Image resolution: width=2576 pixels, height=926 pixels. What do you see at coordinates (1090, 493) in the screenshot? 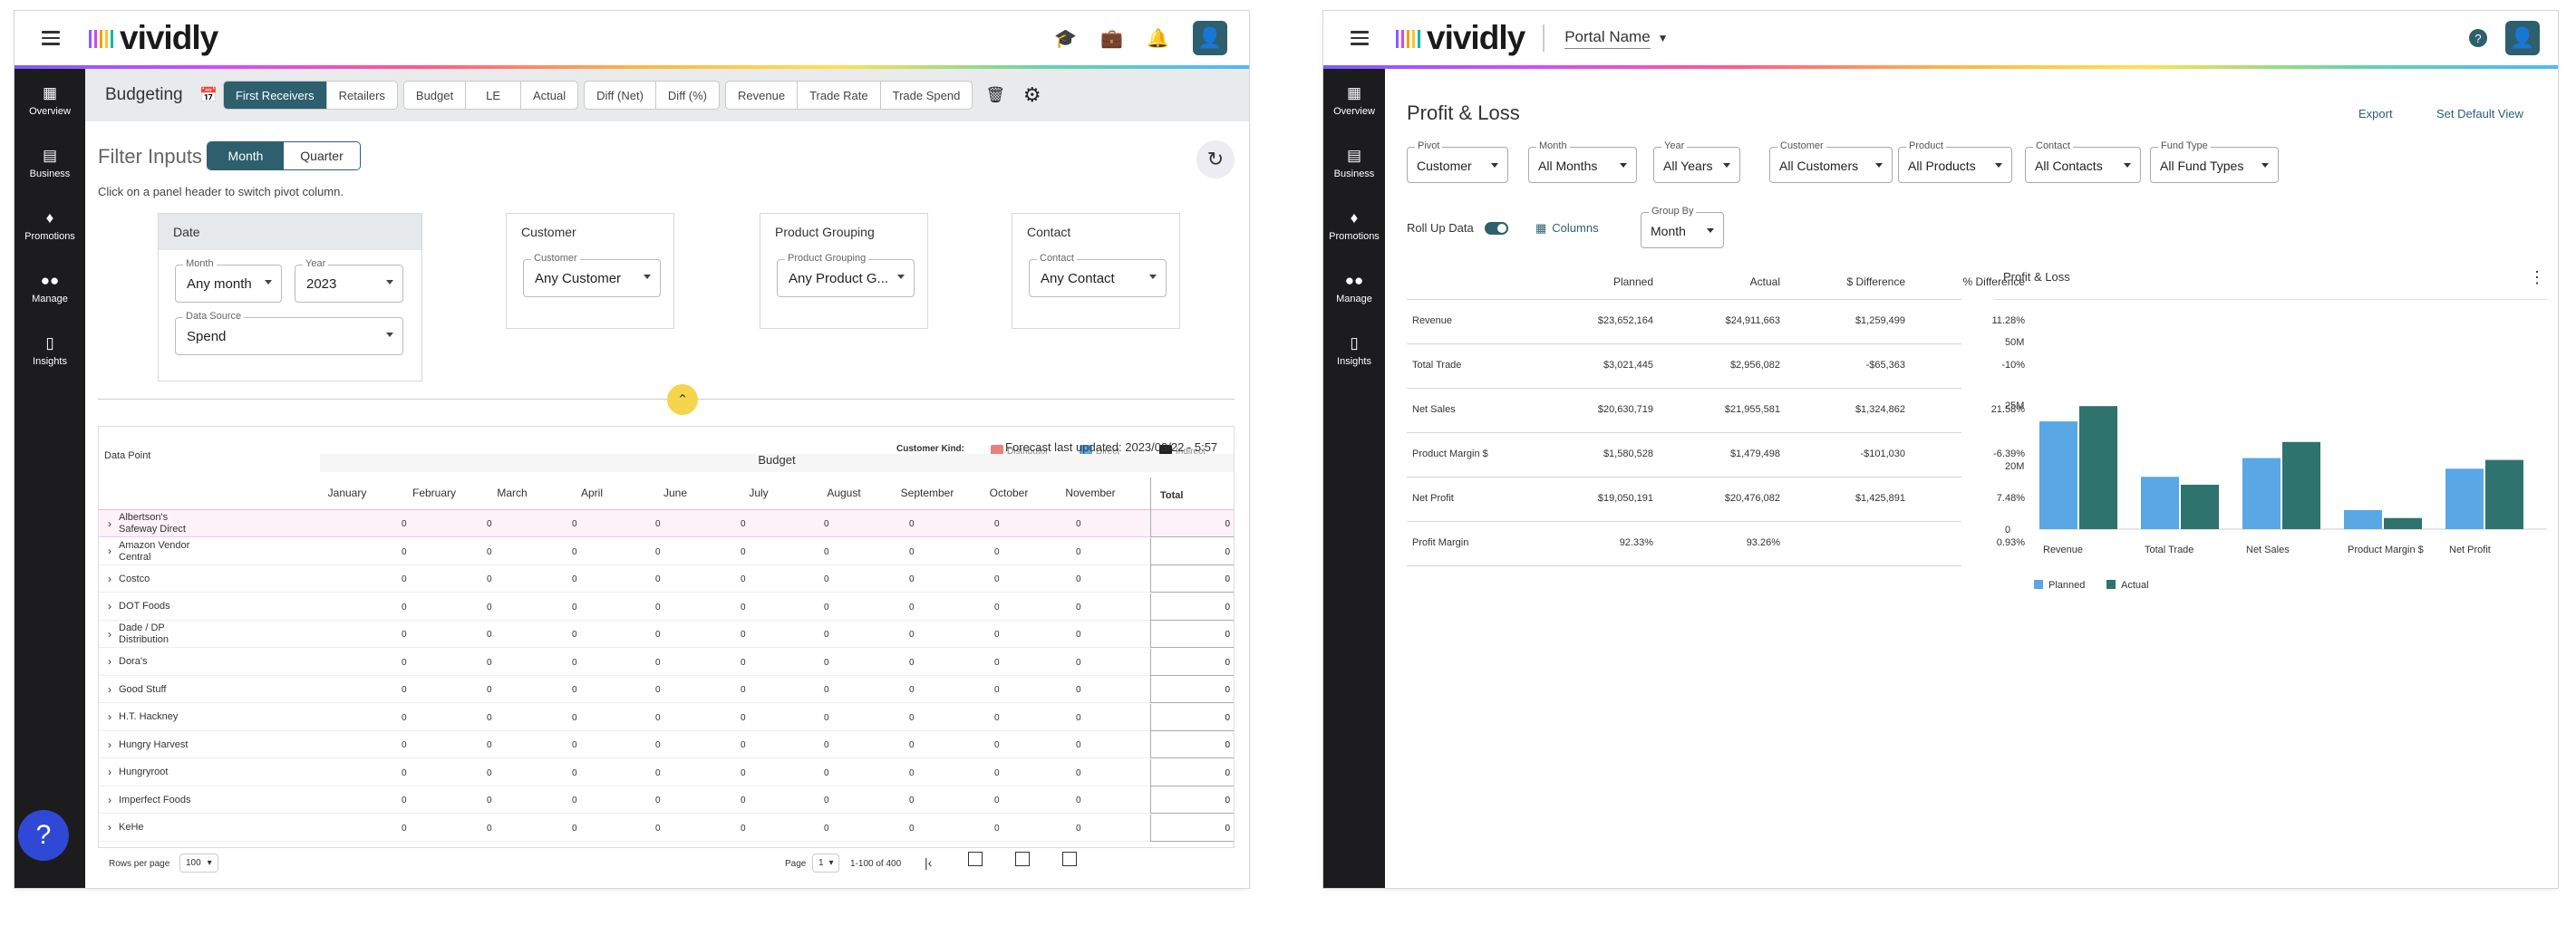
I see `month-header: November` at bounding box center [1090, 493].